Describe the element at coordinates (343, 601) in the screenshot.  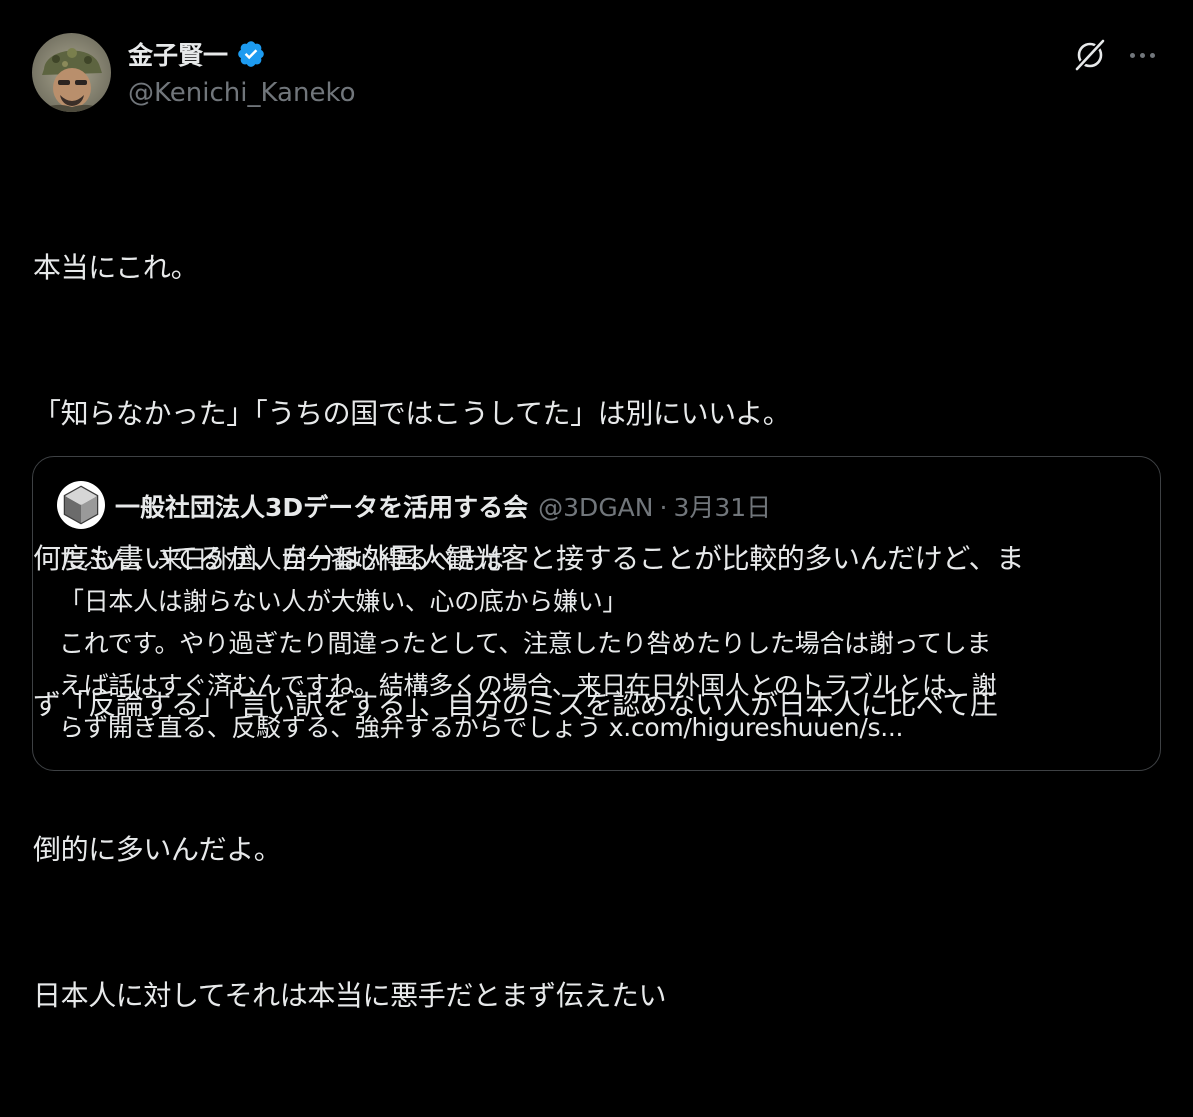
I see `quoted-text-line: 「日本人は謝らない人が大嫌い、心の底から嫌い」` at that location.